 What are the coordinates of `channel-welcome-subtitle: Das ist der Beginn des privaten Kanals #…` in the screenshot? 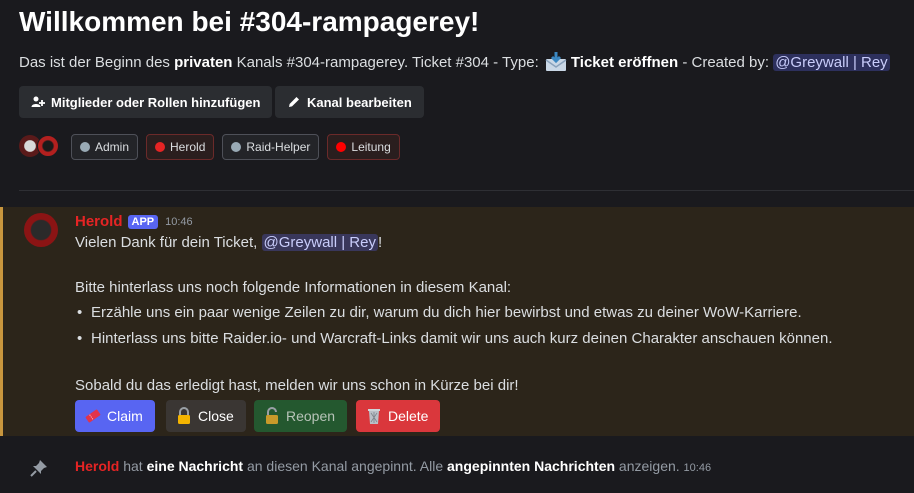 It's located at (454, 62).